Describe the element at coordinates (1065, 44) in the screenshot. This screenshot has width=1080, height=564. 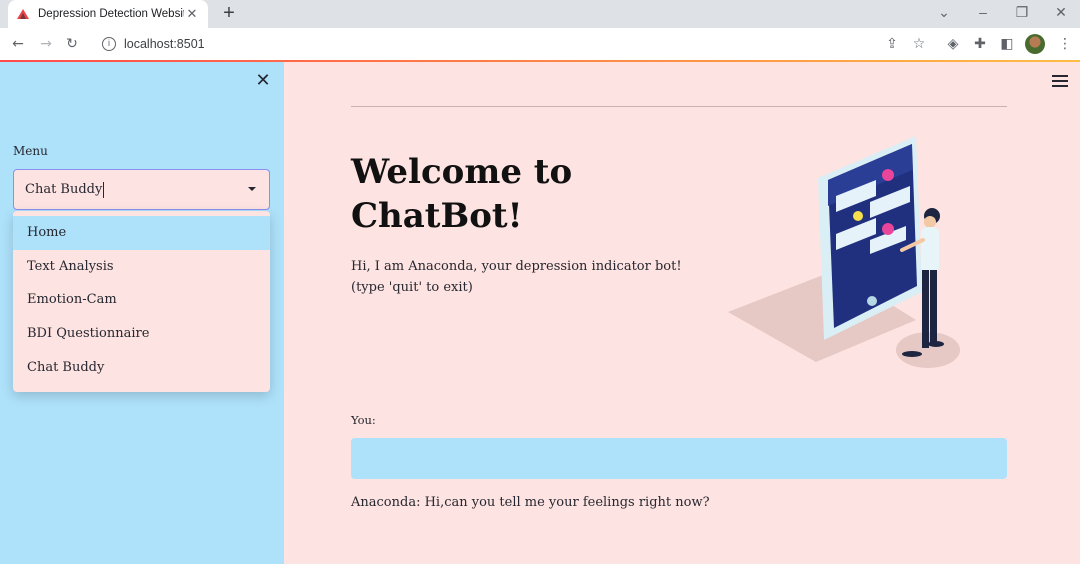
I see `kebab-menu-icon: ⋮` at that location.